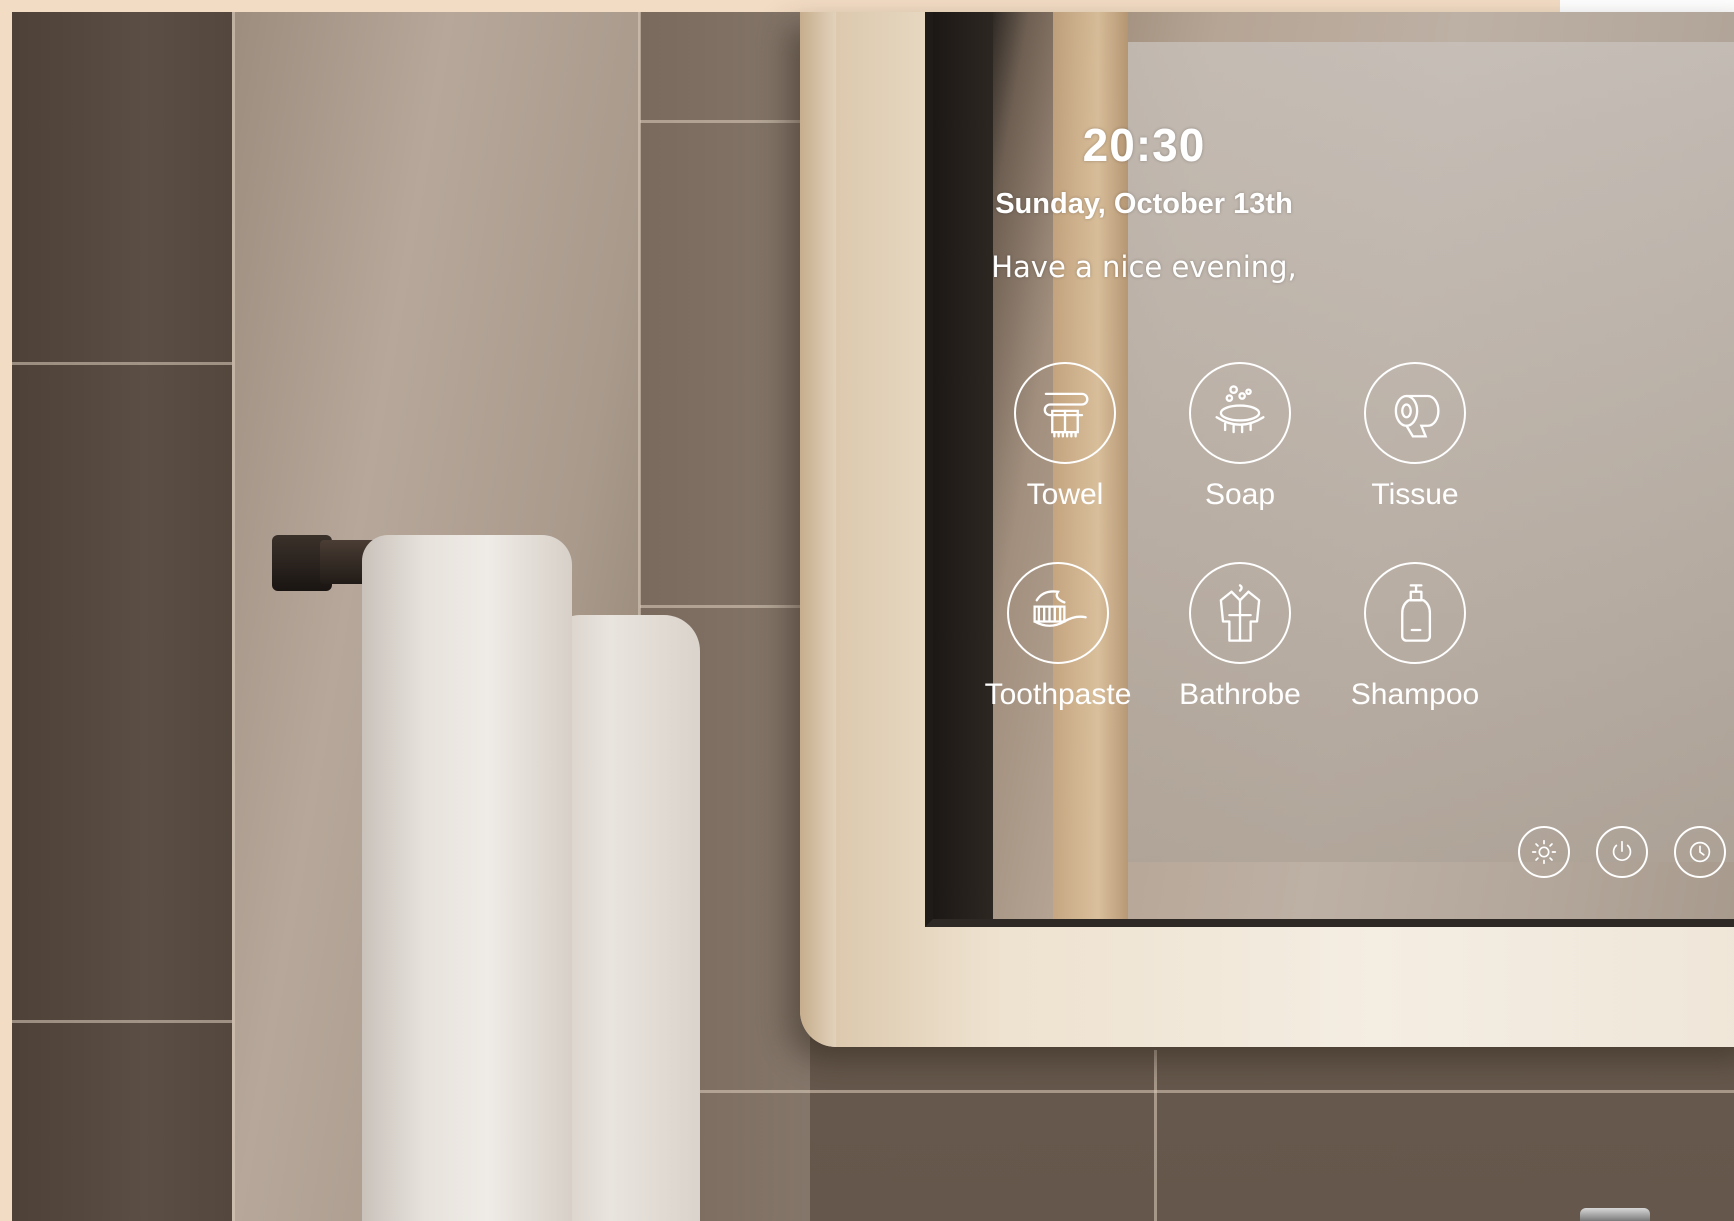  Describe the element at coordinates (1415, 694) in the screenshot. I see `shampoo-label: Shampoo` at that location.